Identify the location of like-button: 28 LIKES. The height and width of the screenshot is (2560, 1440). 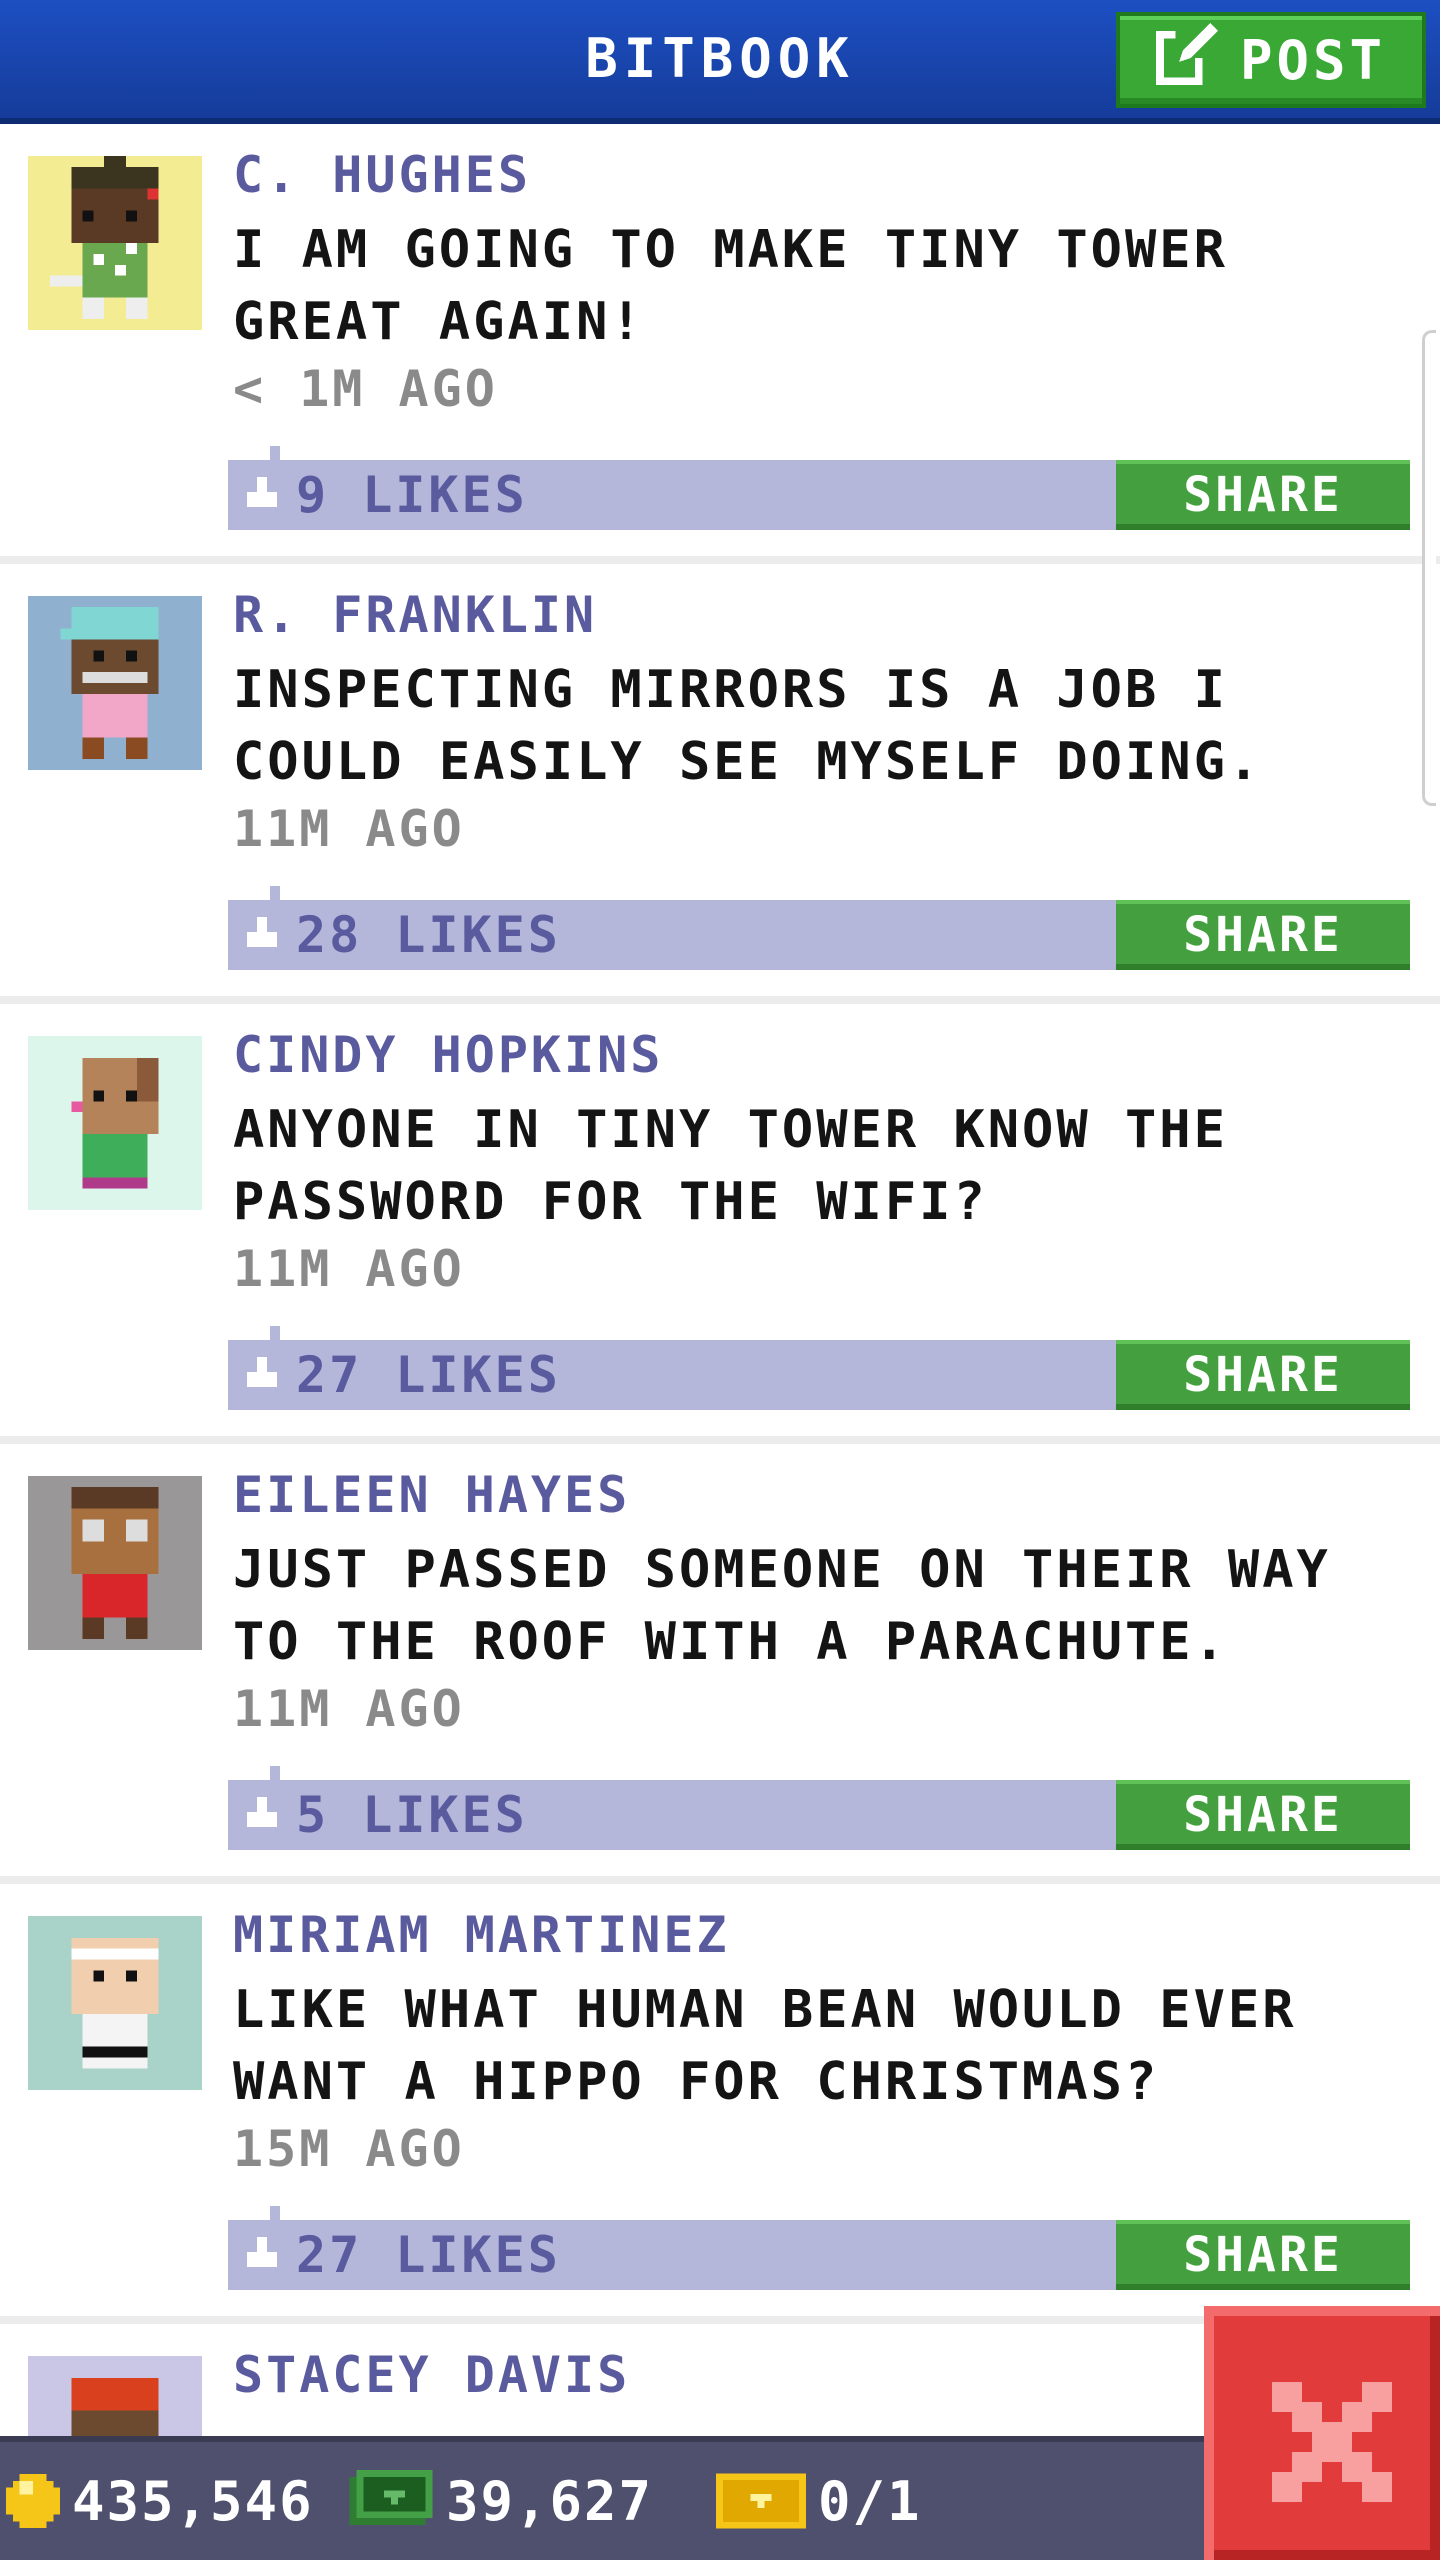
(401, 935).